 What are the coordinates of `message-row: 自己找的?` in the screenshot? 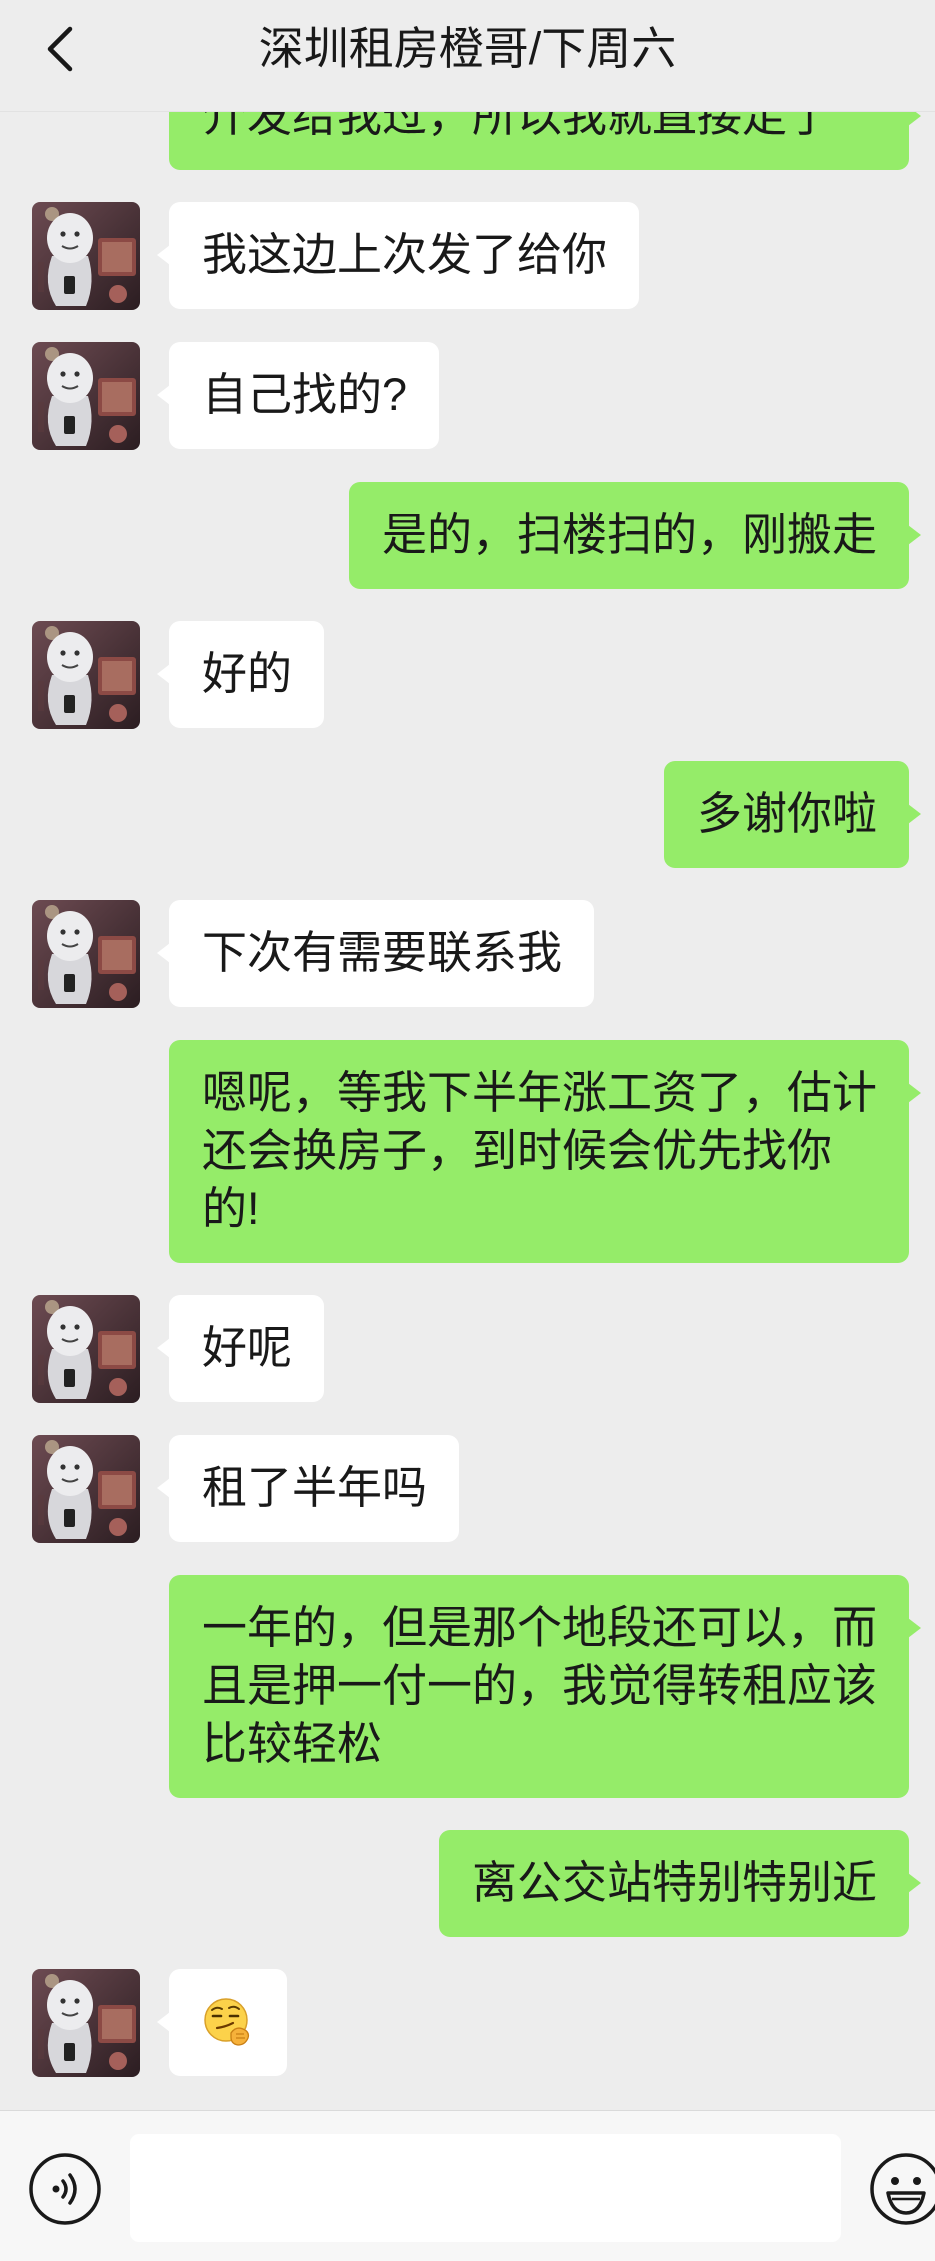 It's located at (467, 396).